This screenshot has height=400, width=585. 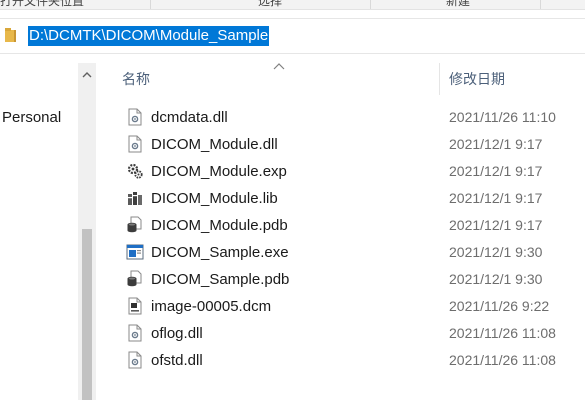 I want to click on file-name: ofstd.dll, so click(x=177, y=360).